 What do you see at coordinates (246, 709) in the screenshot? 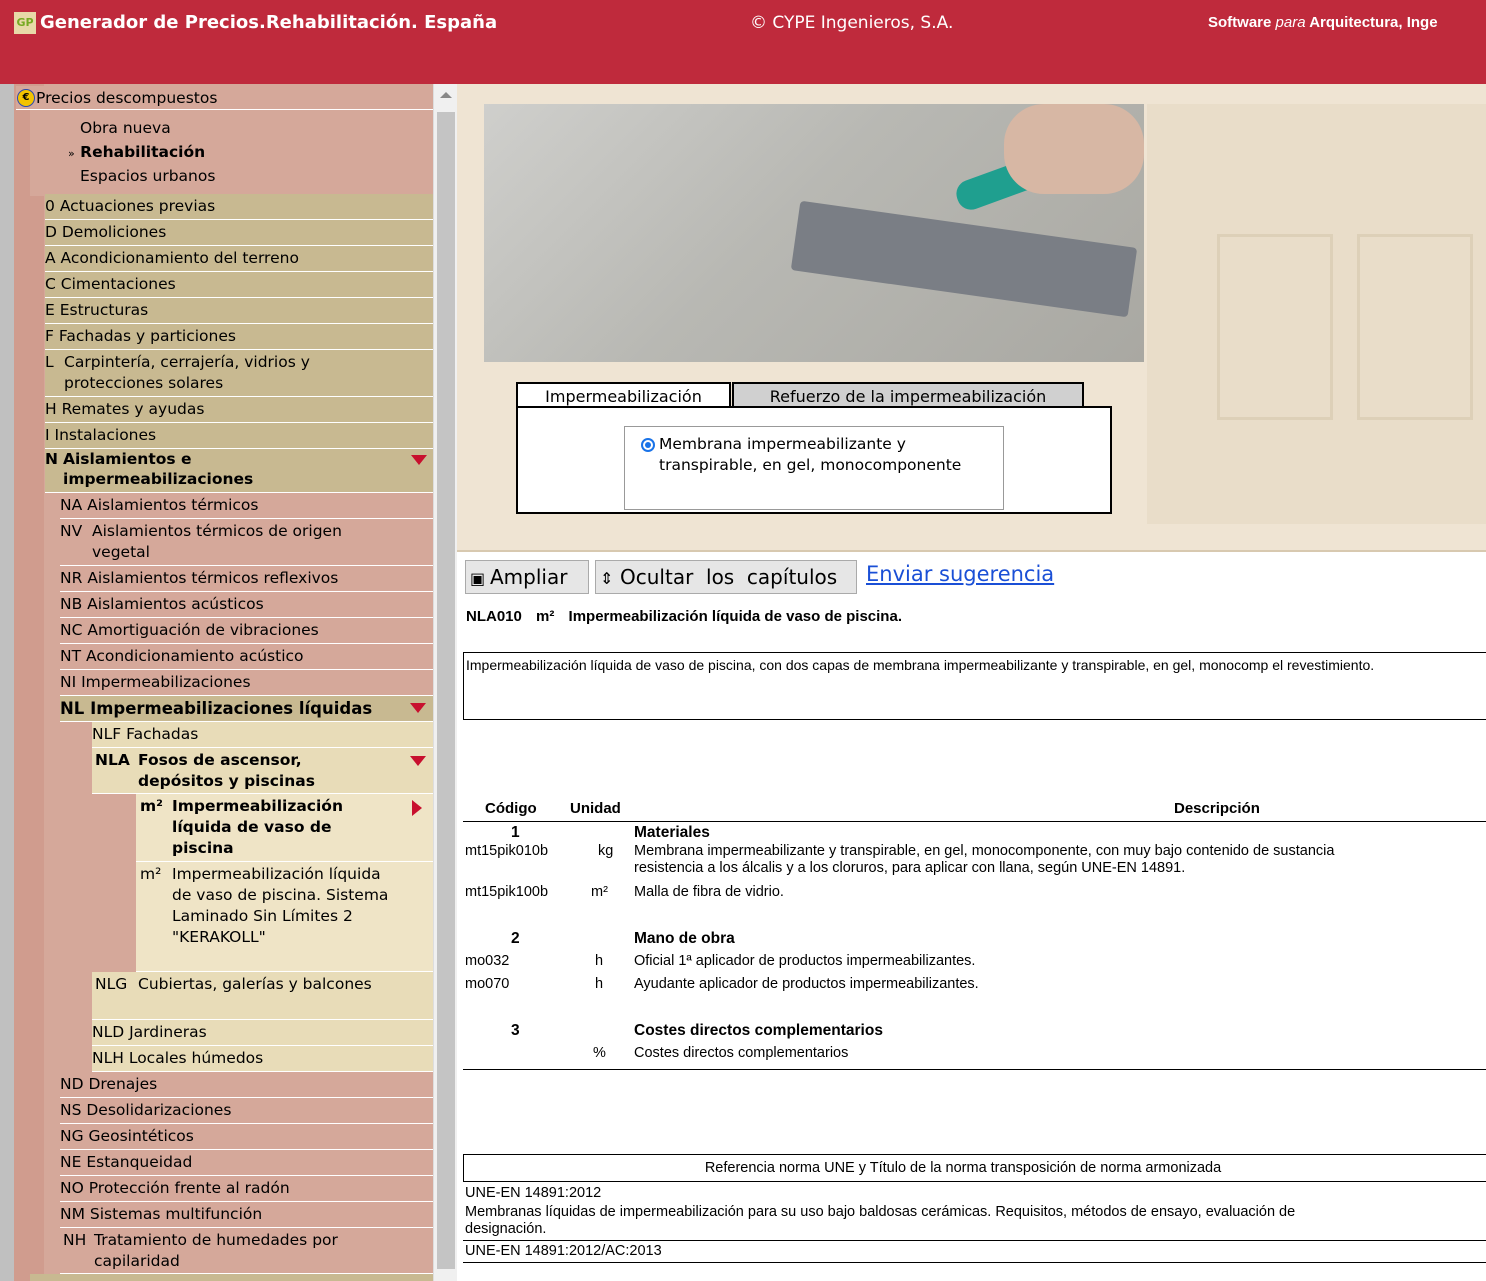
I see `sidebar-item-NL: NL Impermeabilizaciones líquidas` at bounding box center [246, 709].